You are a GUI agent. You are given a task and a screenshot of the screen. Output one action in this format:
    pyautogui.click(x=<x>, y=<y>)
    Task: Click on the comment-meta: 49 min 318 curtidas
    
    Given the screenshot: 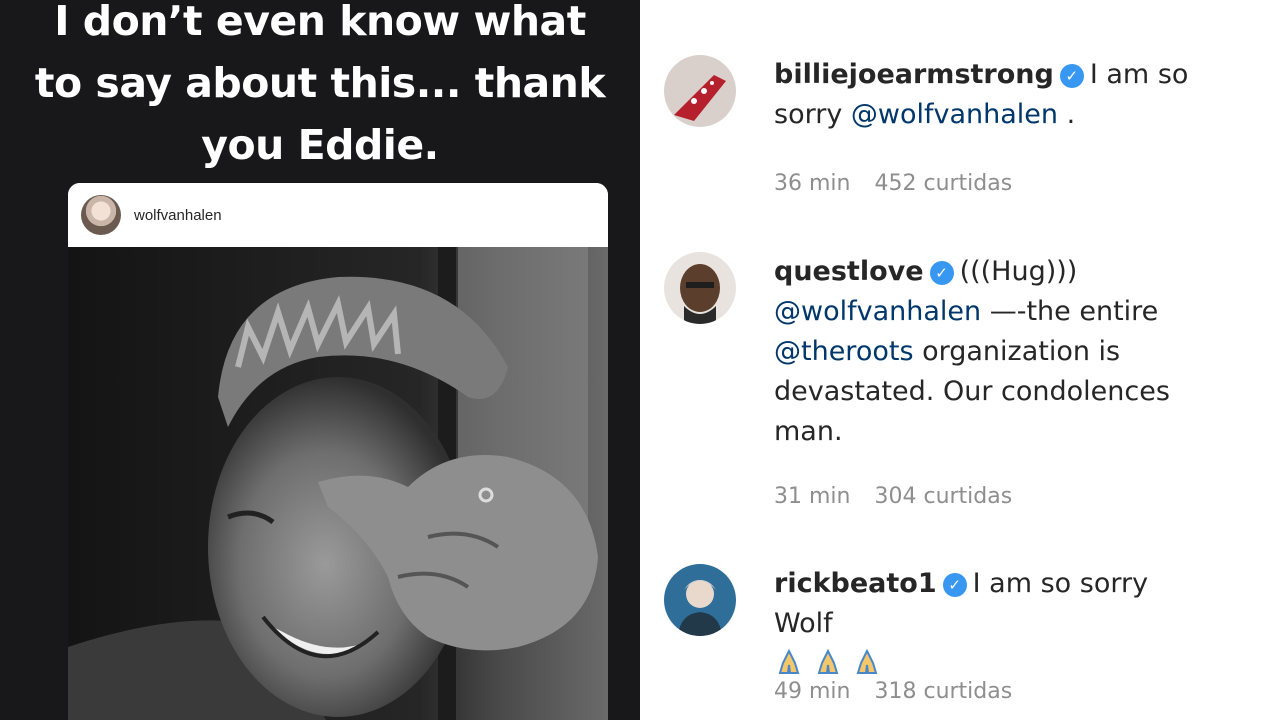 What is the action you would take?
    pyautogui.click(x=893, y=691)
    